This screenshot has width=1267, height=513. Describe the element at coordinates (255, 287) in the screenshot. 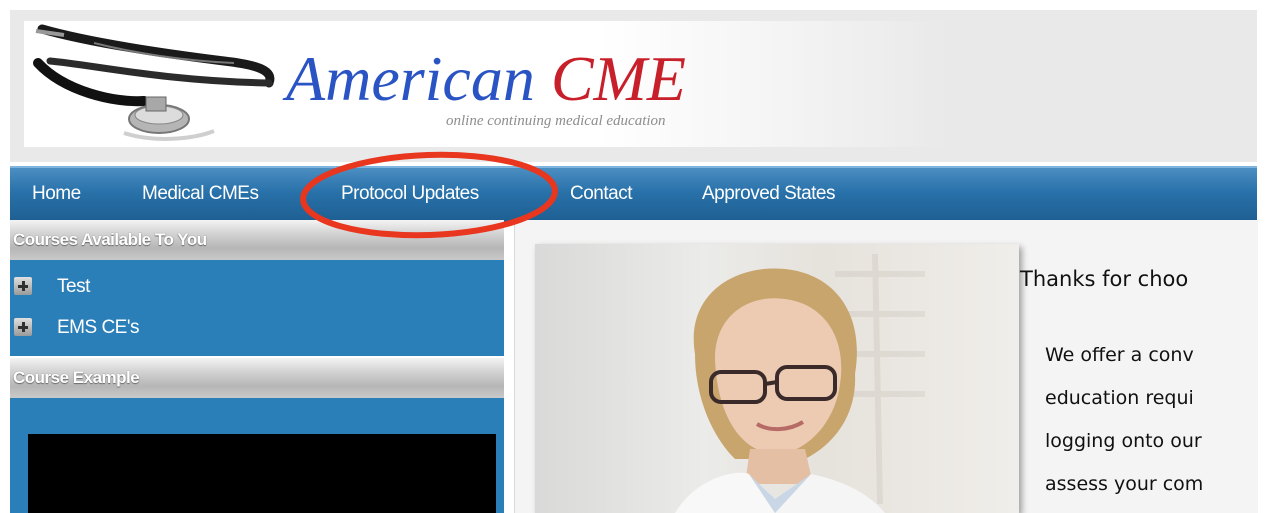

I see `course-item-test: Test` at that location.